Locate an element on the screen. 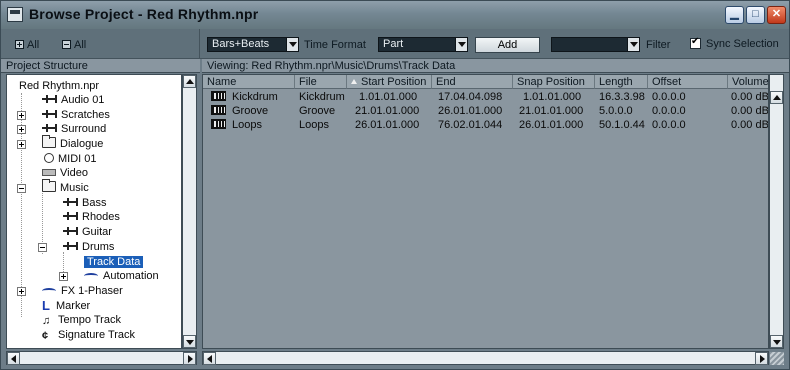 The image size is (790, 370). chevron-left-icon is located at coordinates (13, 359).